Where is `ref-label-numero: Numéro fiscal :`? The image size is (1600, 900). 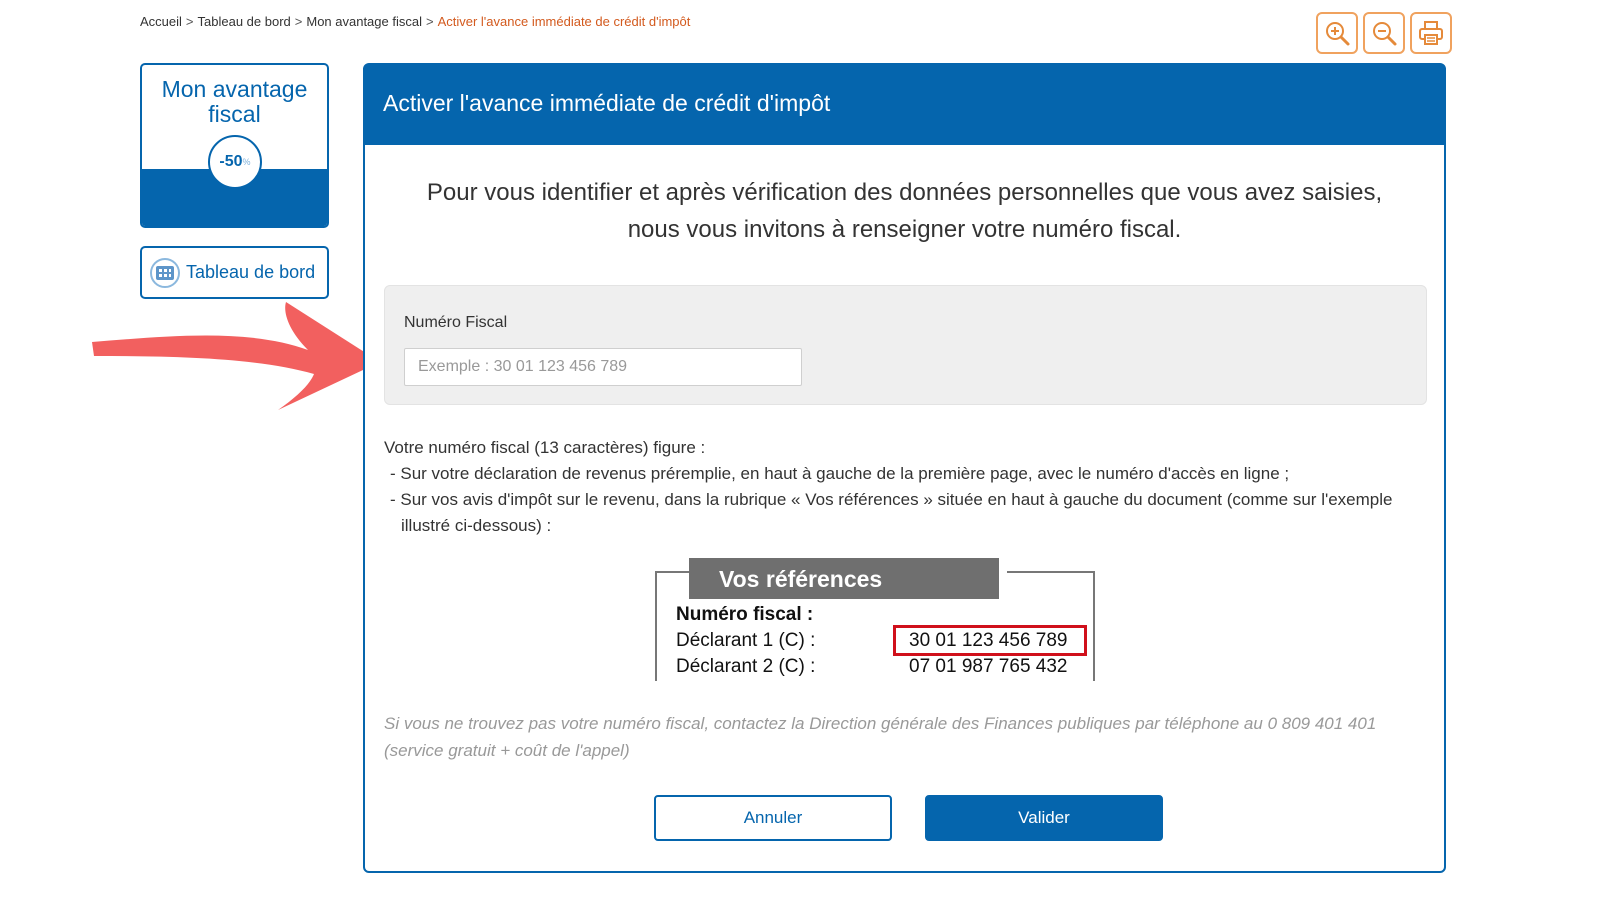 ref-label-numero: Numéro fiscal : is located at coordinates (745, 614).